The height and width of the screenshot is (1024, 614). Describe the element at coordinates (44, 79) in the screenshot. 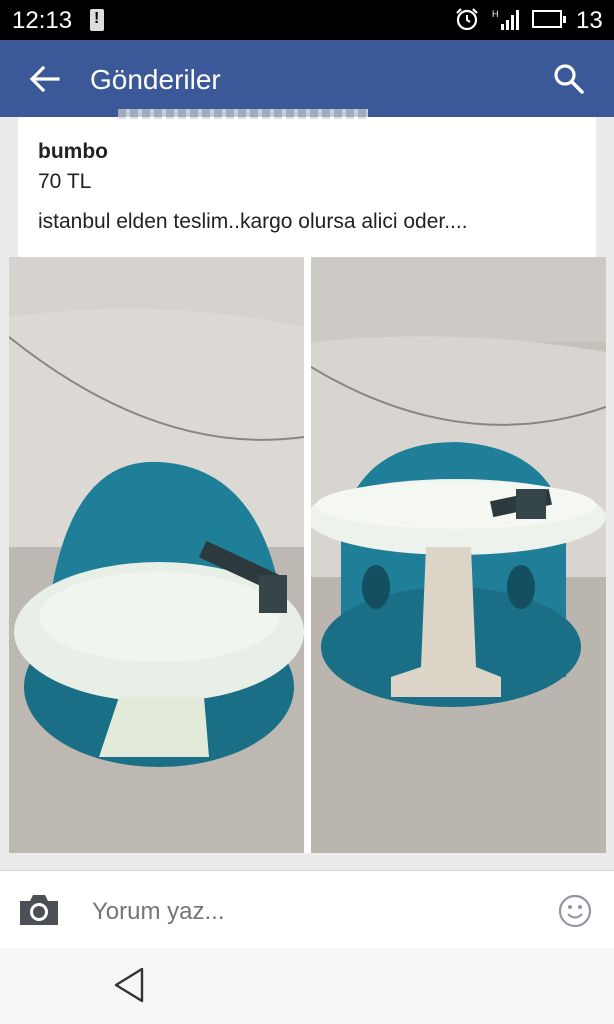

I see `arrow-left-icon` at that location.